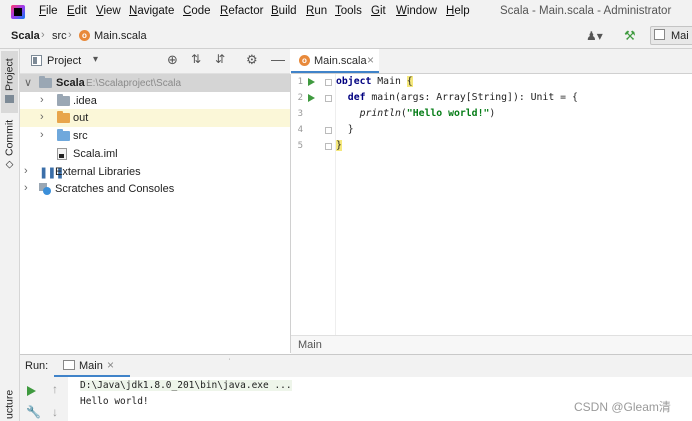  Describe the element at coordinates (586, 11) in the screenshot. I see `window-title: Scala - Main.scala - Administrator` at that location.